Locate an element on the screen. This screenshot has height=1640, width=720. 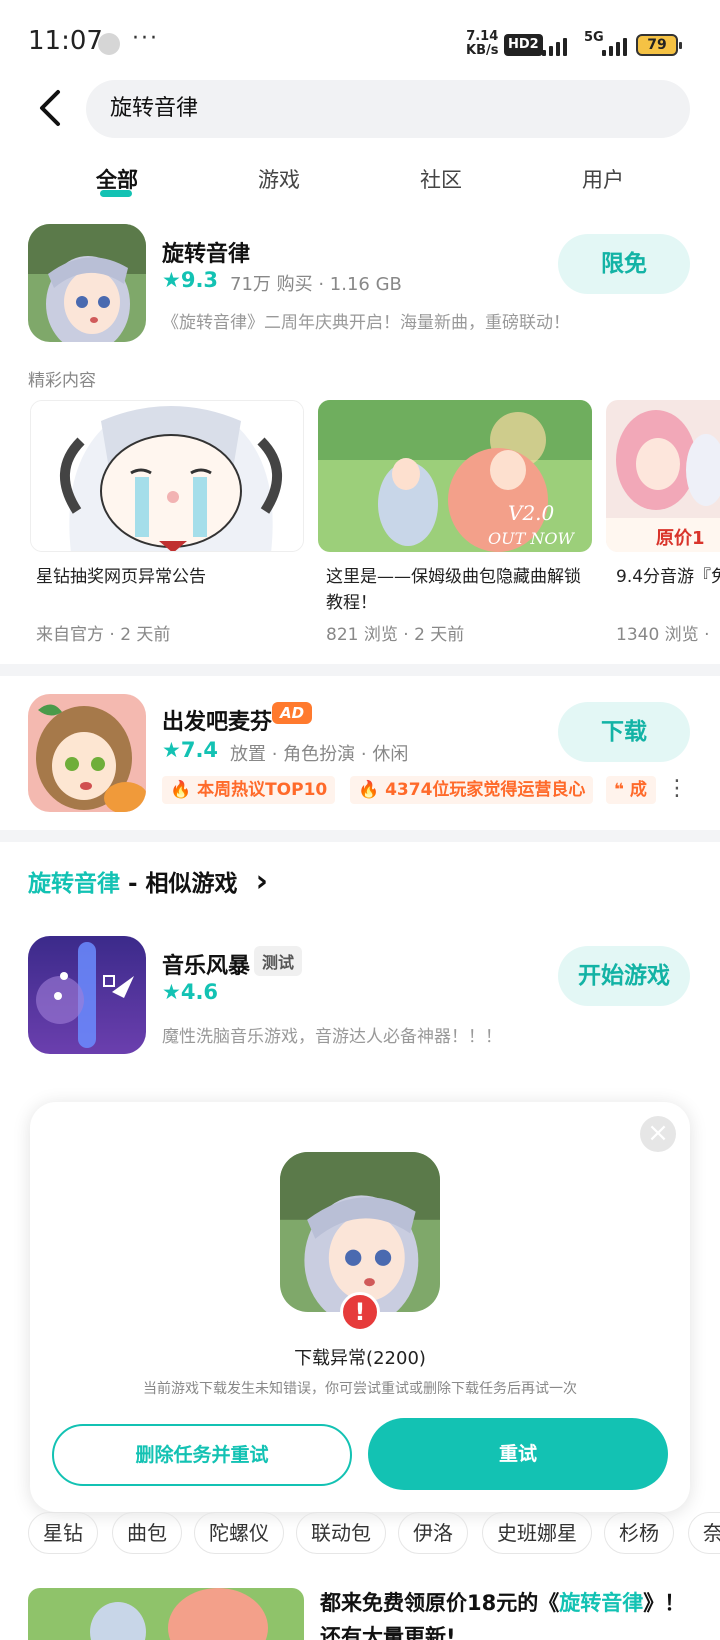
bottom-post-highlight: 旋转音律 is located at coordinates (601, 1603).